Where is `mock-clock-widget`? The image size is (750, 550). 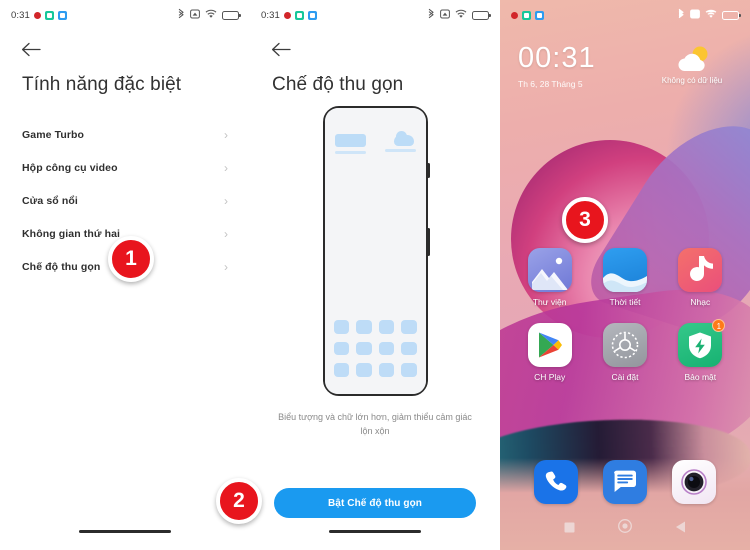 mock-clock-widget is located at coordinates (350, 144).